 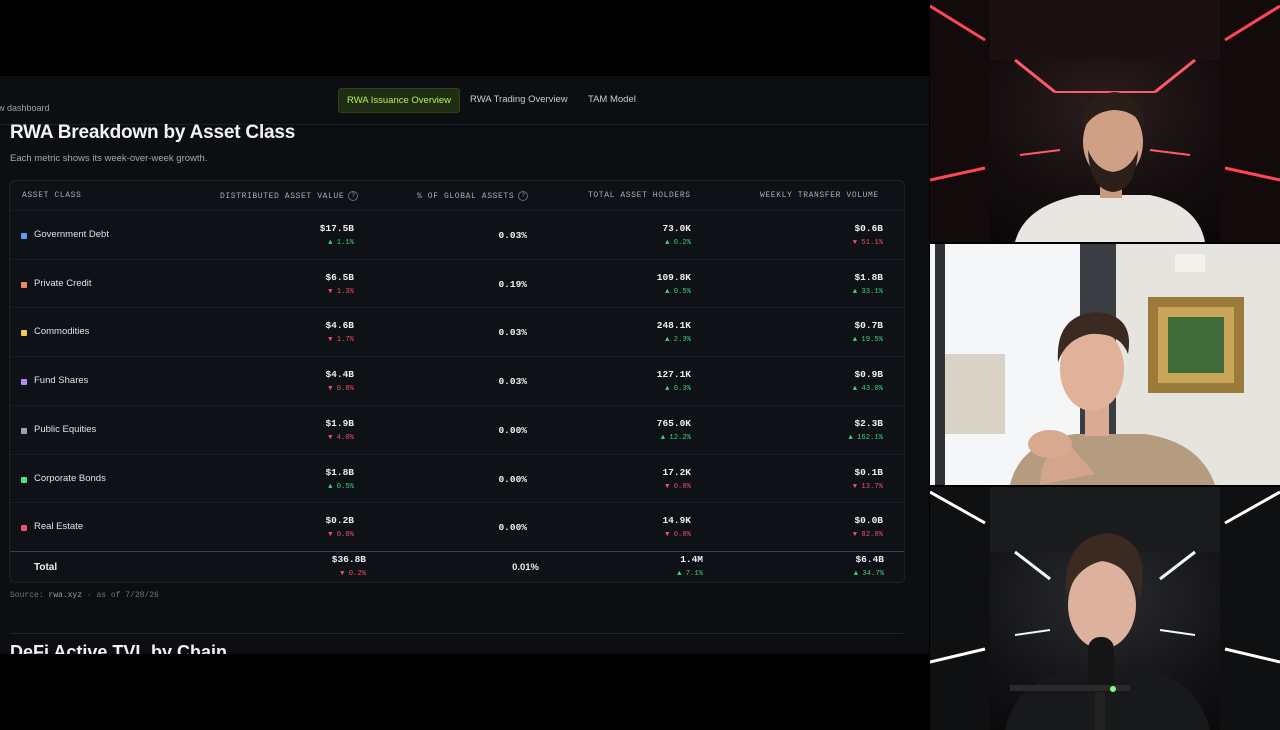 I want to click on distributed-asset-value: $4.4B, so click(x=339, y=375).